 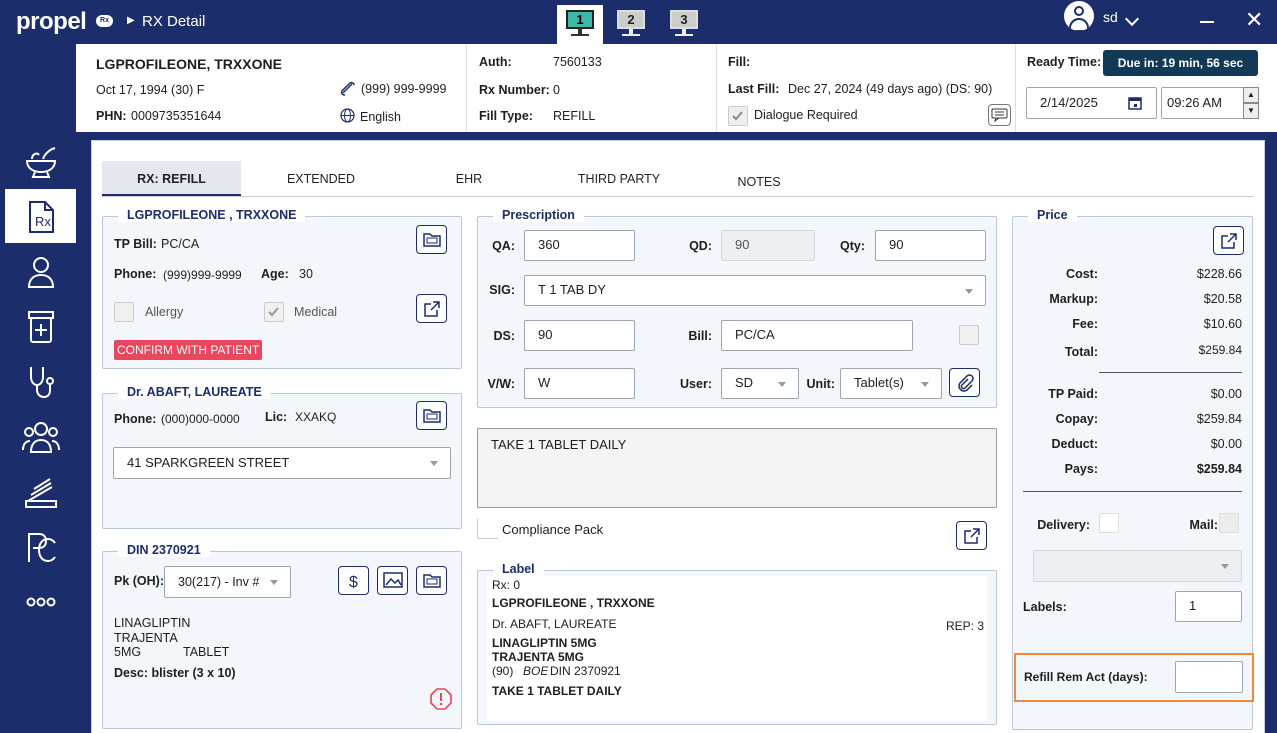 I want to click on mortar-pestle-icon, so click(x=40, y=162).